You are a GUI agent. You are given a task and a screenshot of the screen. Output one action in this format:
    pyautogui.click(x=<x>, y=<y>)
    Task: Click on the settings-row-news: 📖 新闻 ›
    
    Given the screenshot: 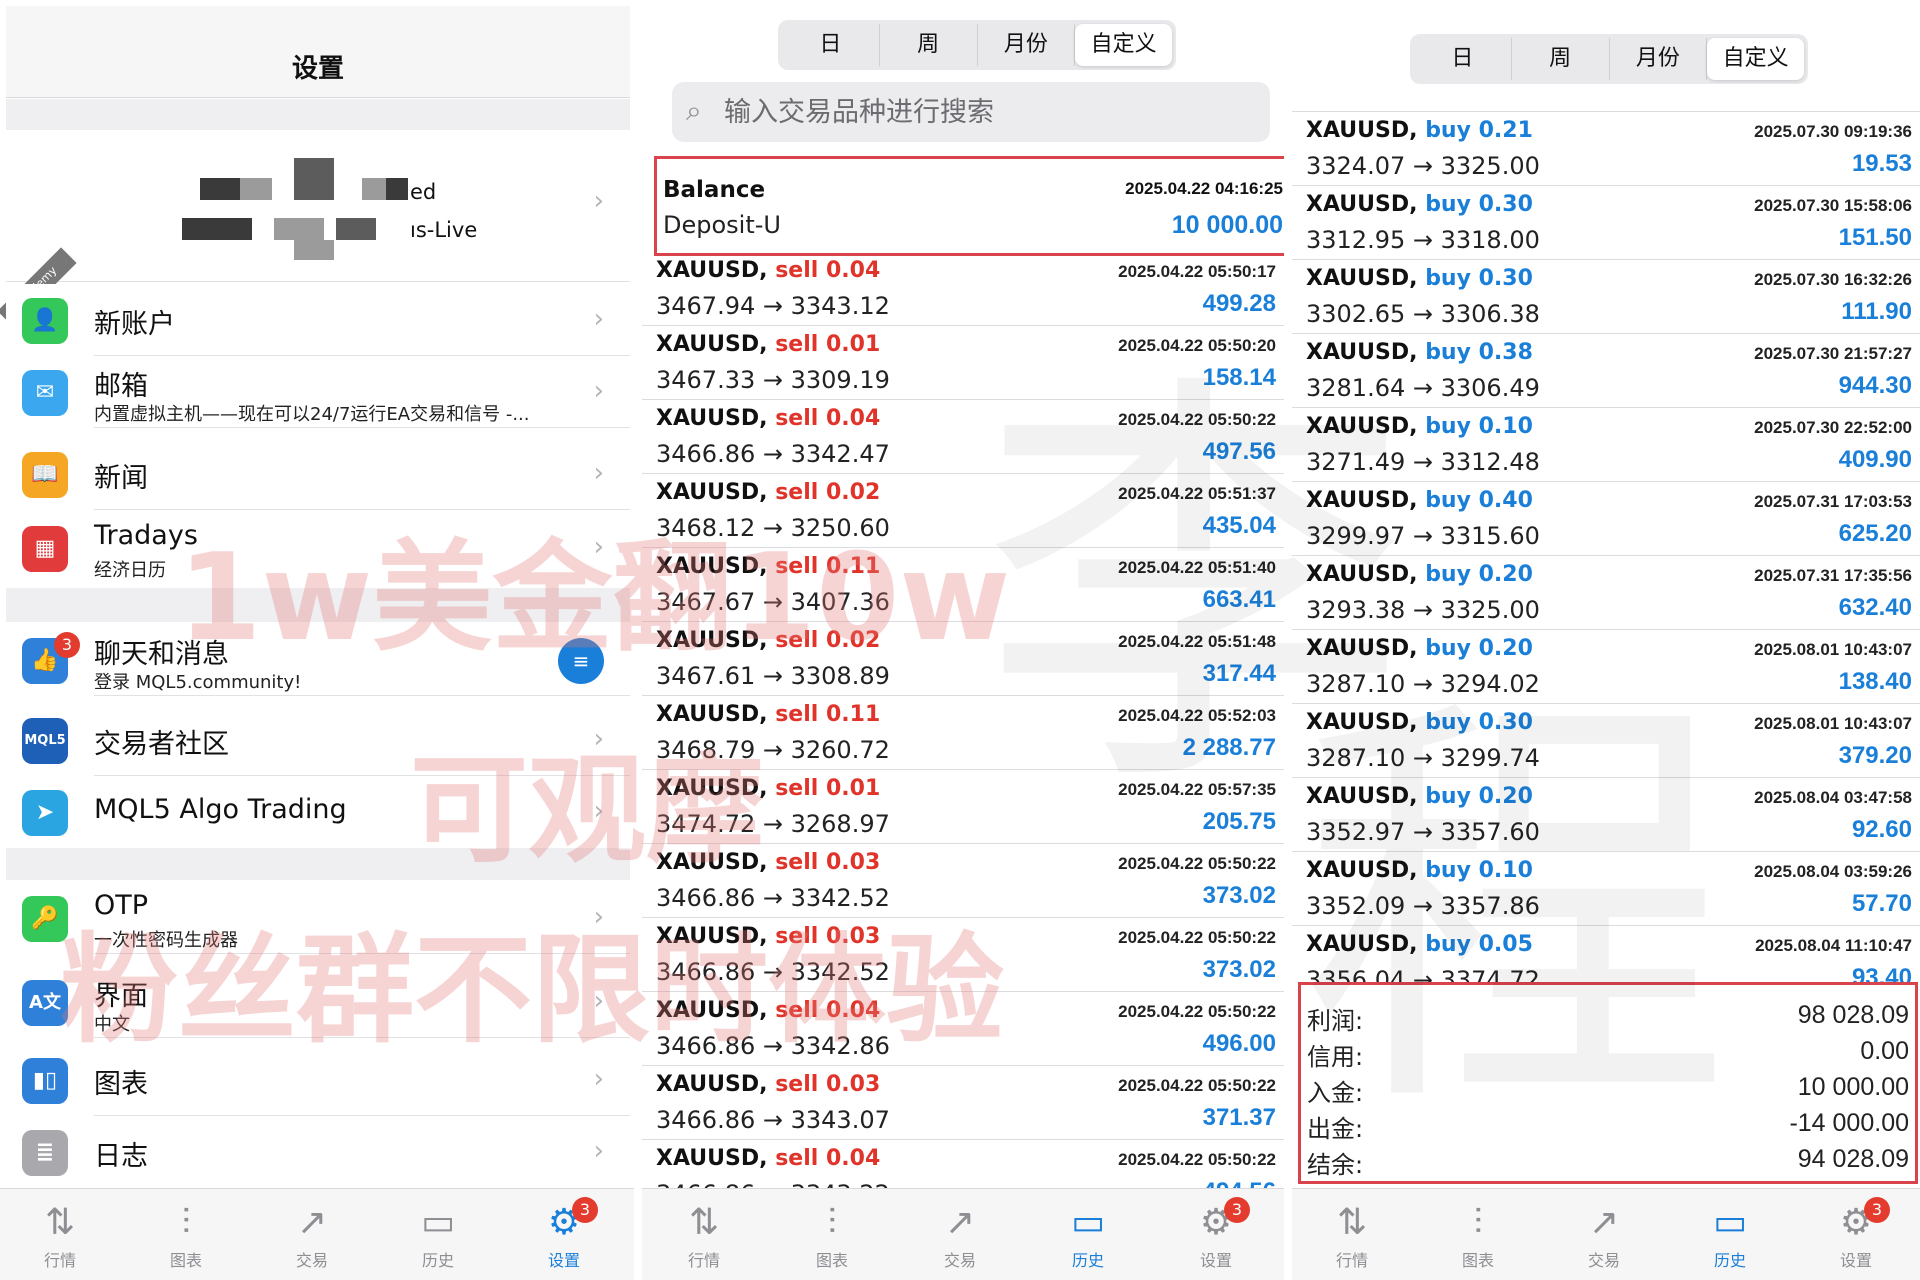 What is the action you would take?
    pyautogui.click(x=318, y=474)
    